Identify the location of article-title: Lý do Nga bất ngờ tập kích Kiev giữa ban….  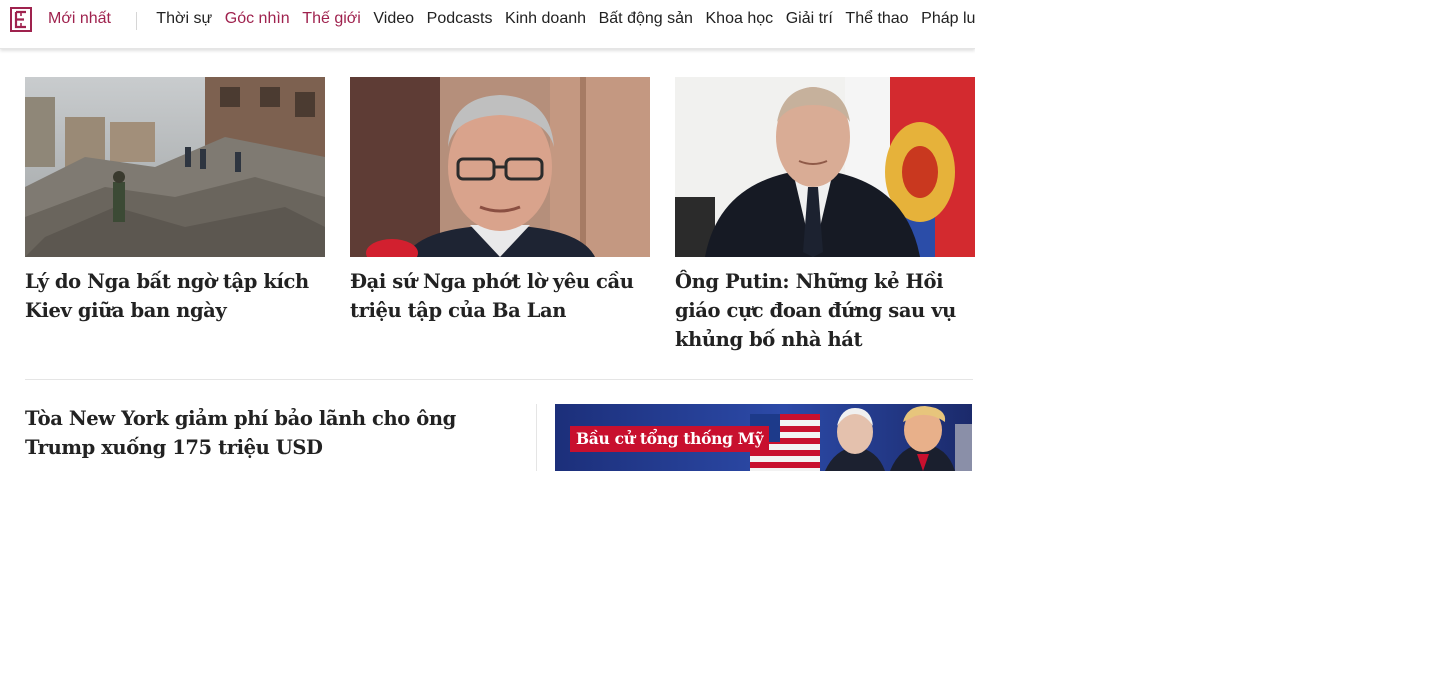
(175, 296).